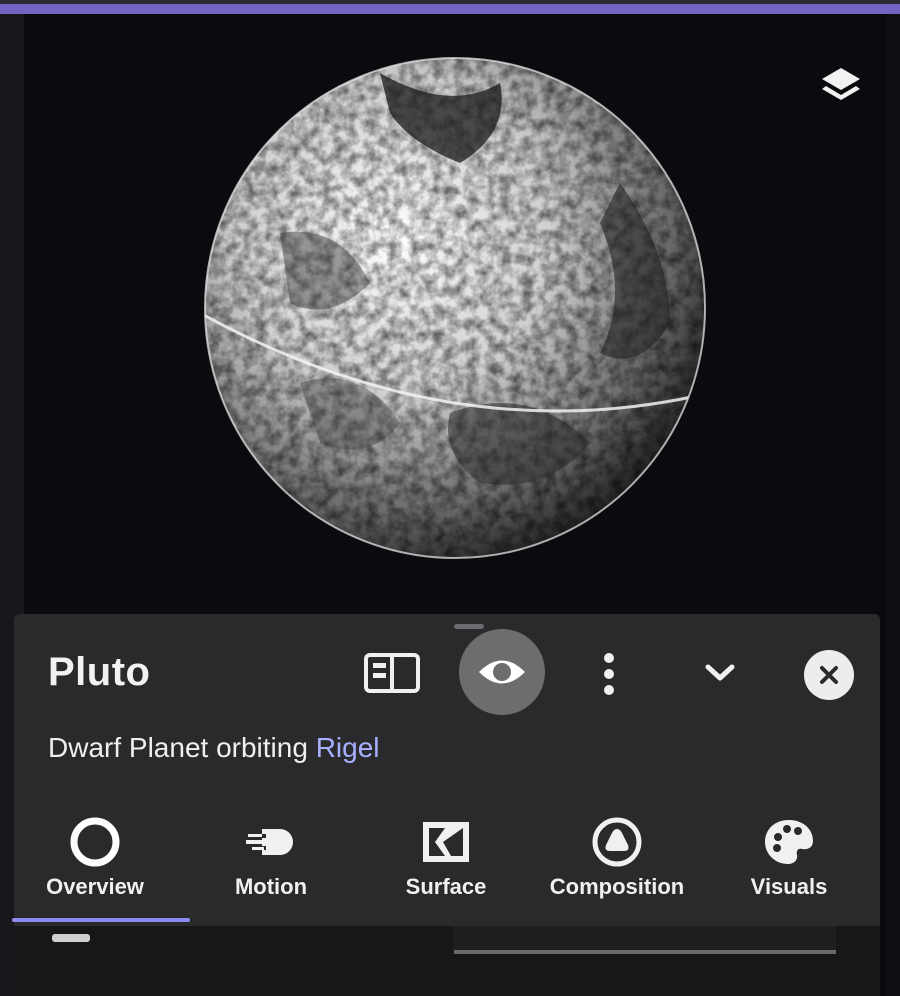 This screenshot has width=900, height=996. I want to click on tab-label: Overview, so click(95, 886).